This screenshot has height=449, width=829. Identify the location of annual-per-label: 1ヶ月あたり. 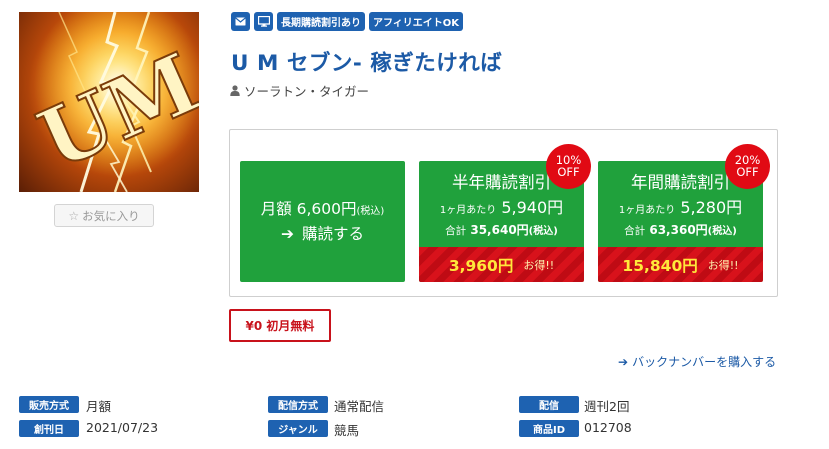
(647, 210).